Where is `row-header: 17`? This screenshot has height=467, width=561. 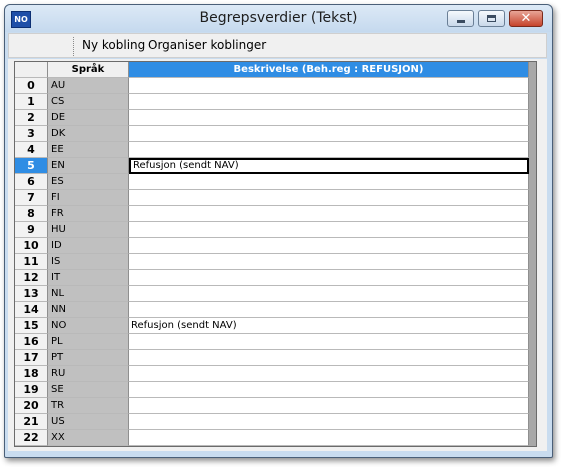 row-header: 17 is located at coordinates (31, 358).